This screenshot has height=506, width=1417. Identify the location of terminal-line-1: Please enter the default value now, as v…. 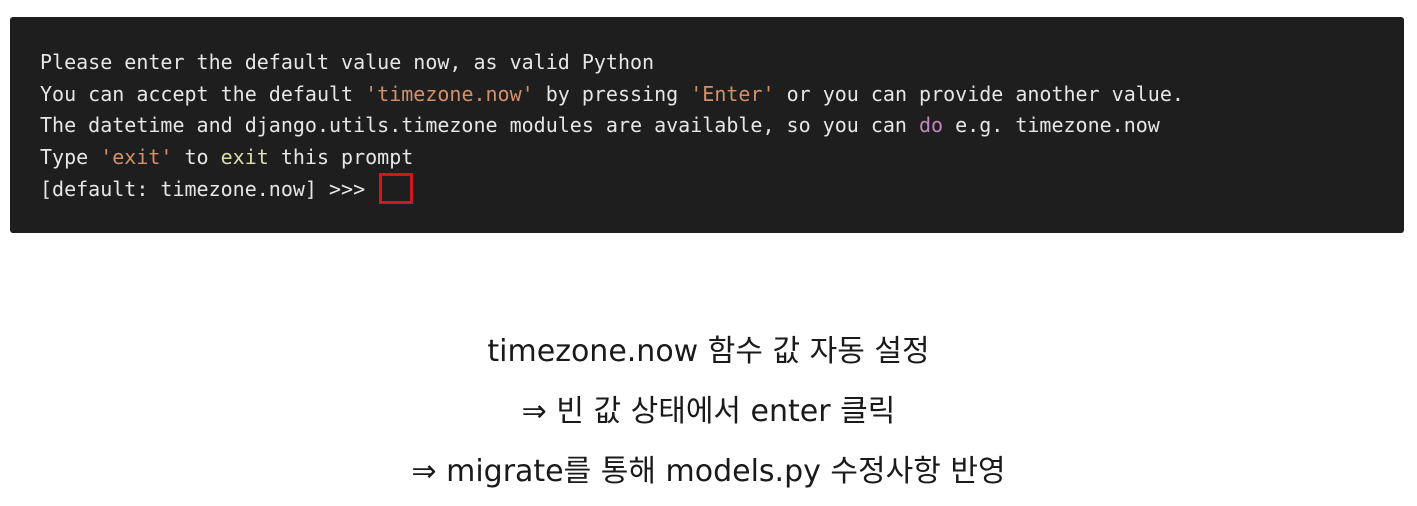
(722, 63).